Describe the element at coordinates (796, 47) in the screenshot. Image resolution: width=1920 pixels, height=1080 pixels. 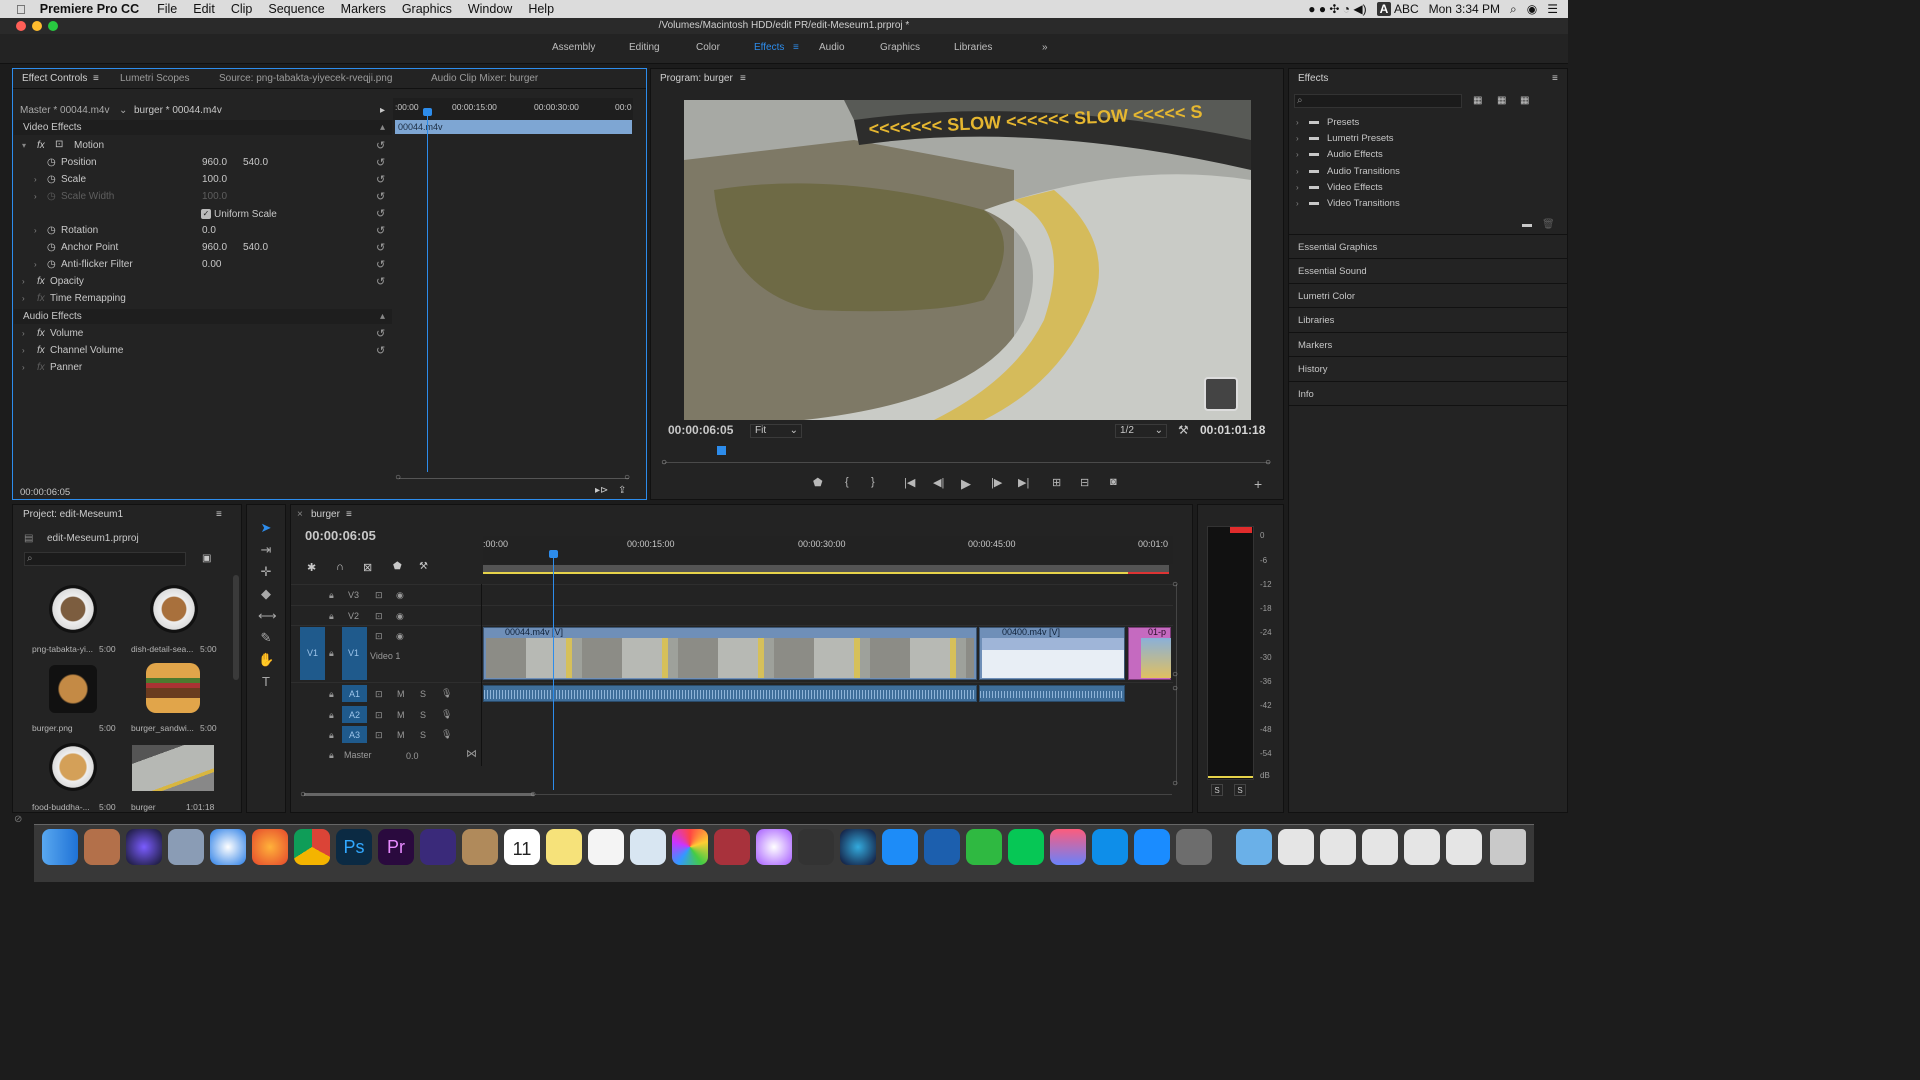
I see `workspace-menu-icon: ≡` at that location.